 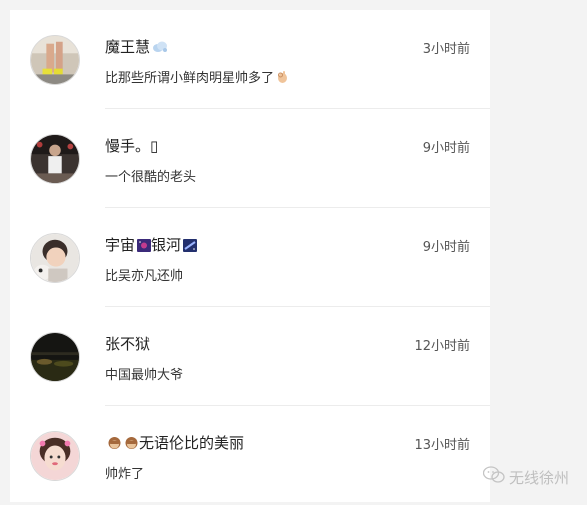 What do you see at coordinates (446, 49) in the screenshot?
I see `comment-time: 3小时前` at bounding box center [446, 49].